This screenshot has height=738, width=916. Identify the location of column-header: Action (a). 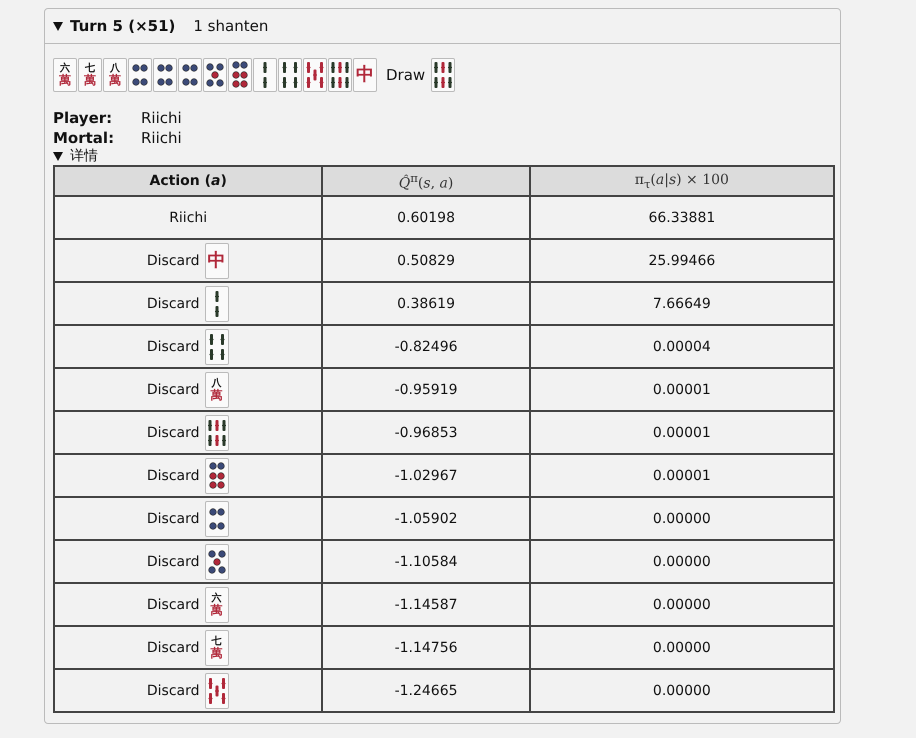
(188, 181).